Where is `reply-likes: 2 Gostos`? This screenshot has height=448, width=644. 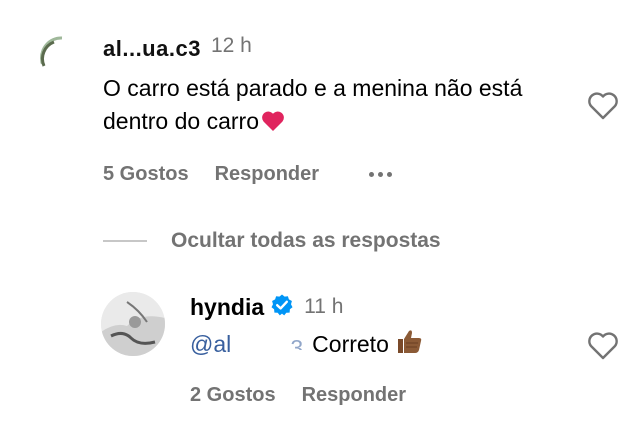
reply-likes: 2 Gostos is located at coordinates (233, 395).